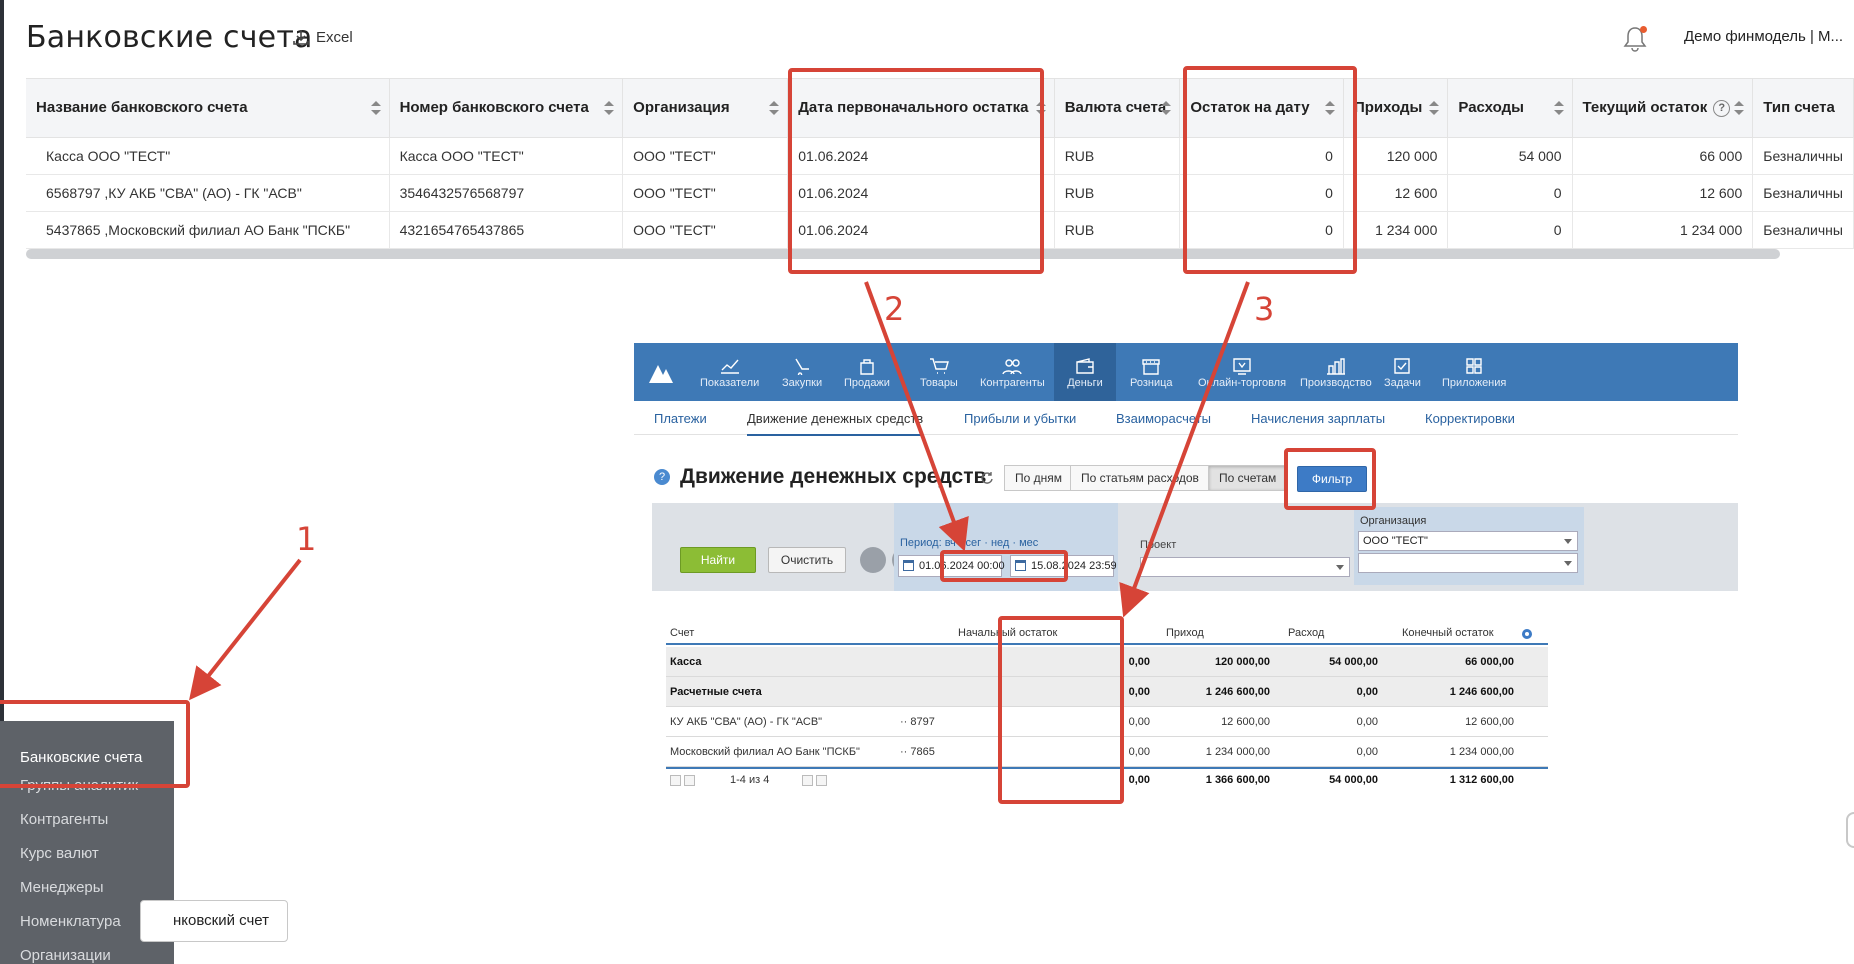  Describe the element at coordinates (1663, 108) in the screenshot. I see `col-header-current-balance: Текущий остаток?` at that location.